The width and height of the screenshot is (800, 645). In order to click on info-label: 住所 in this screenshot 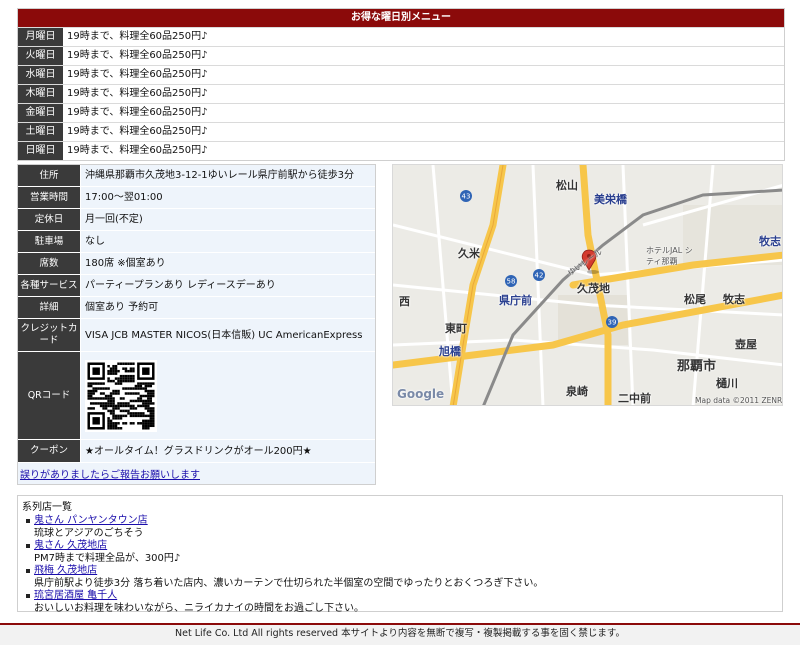, I will do `click(49, 175)`.